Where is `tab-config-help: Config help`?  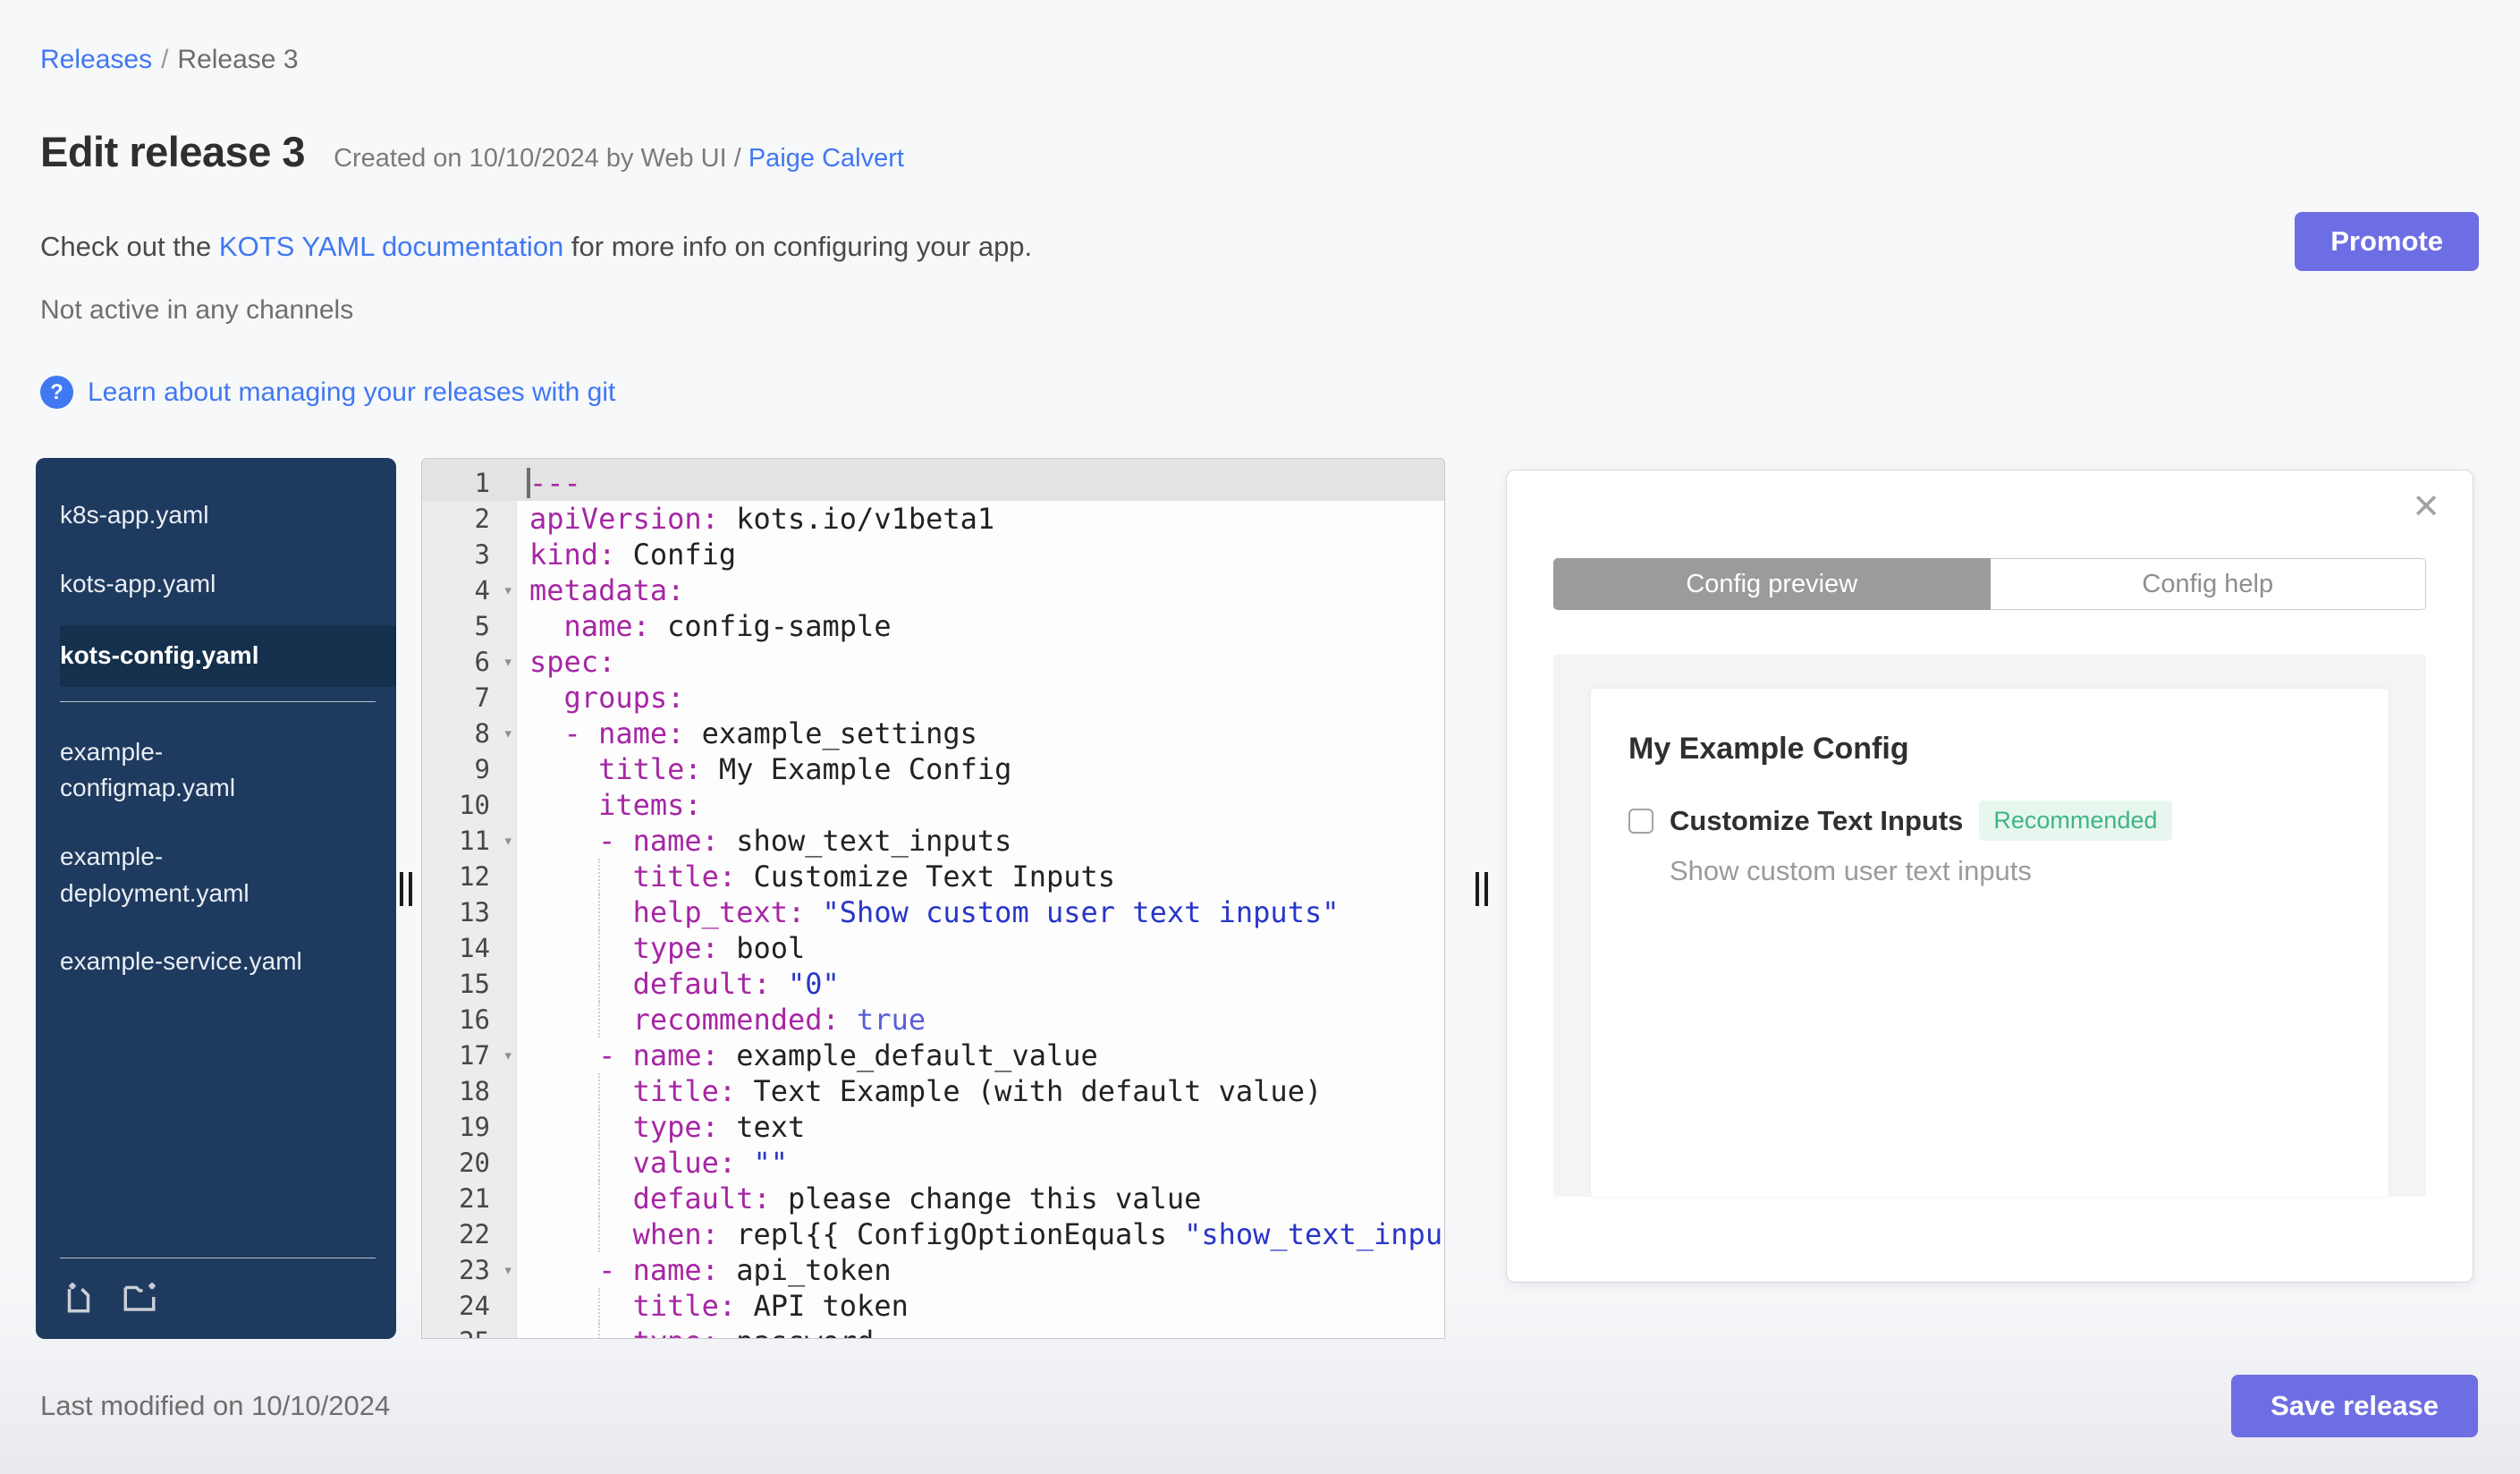 tab-config-help: Config help is located at coordinates (2208, 584).